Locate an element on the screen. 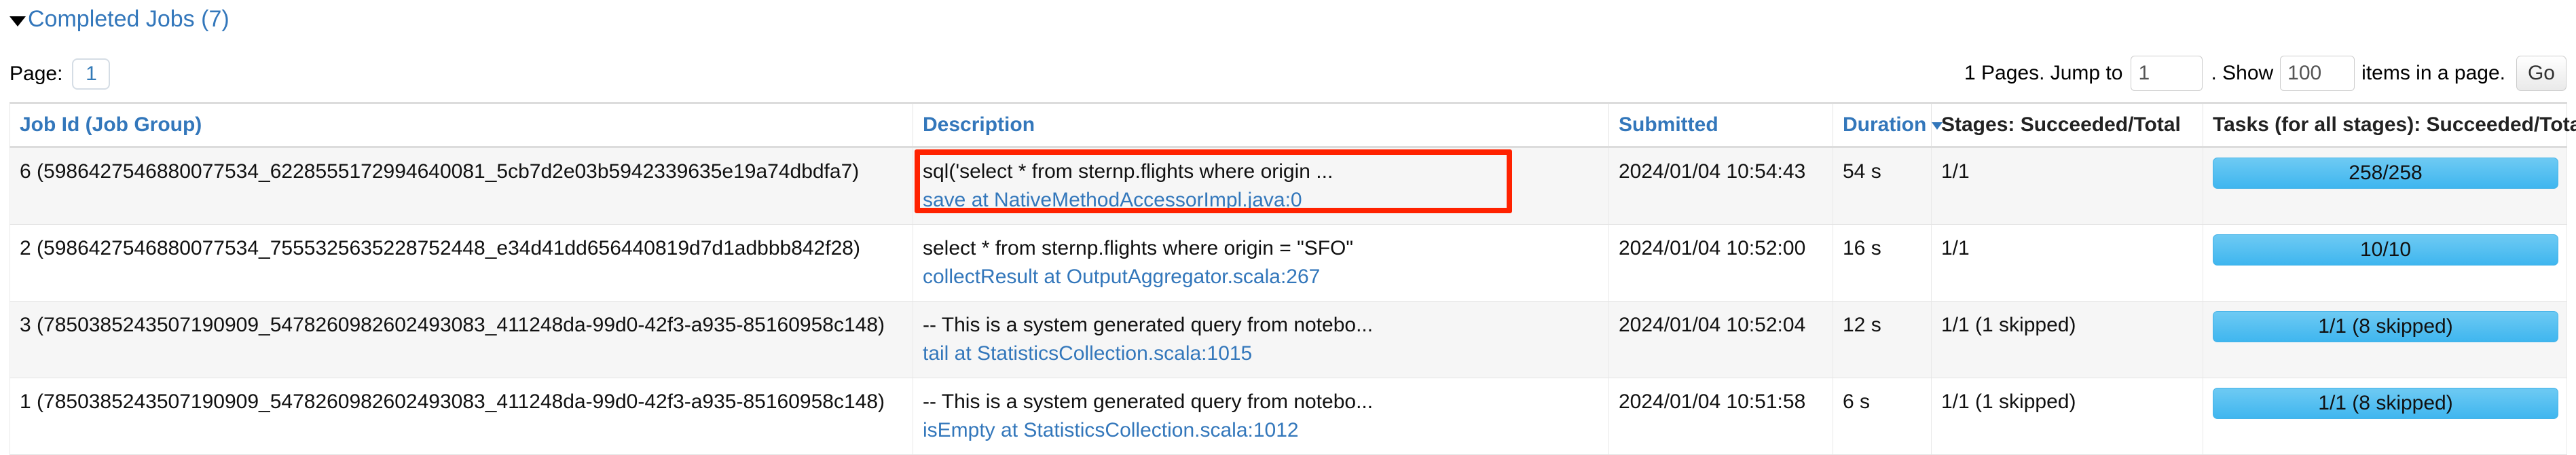  column-header-duration: Duration is located at coordinates (1888, 125).